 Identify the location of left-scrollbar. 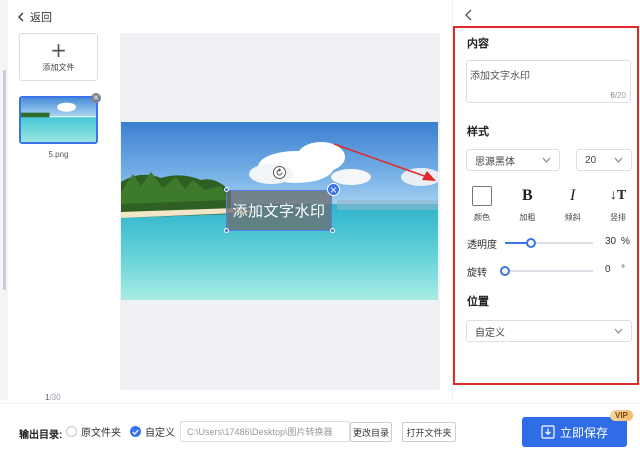
(4, 200).